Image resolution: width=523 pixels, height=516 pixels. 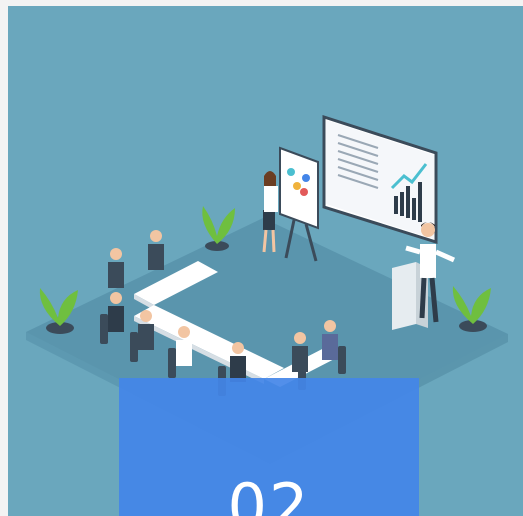 I want to click on presentation-screen, so click(x=380, y=179).